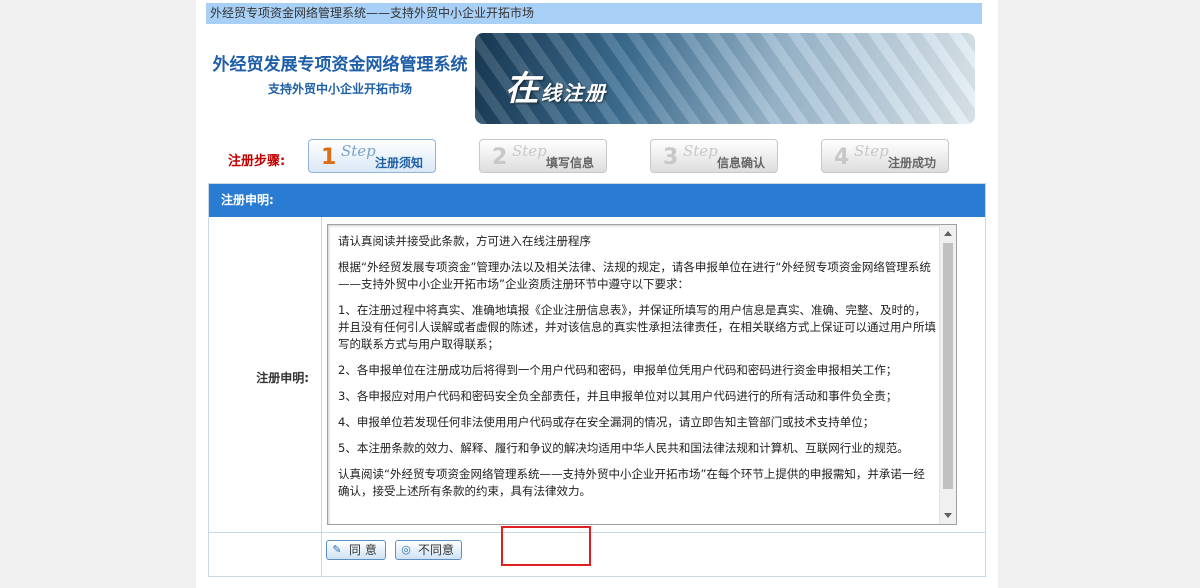 This screenshot has height=588, width=1200. I want to click on agree-button: ✎ 同 意, so click(356, 550).